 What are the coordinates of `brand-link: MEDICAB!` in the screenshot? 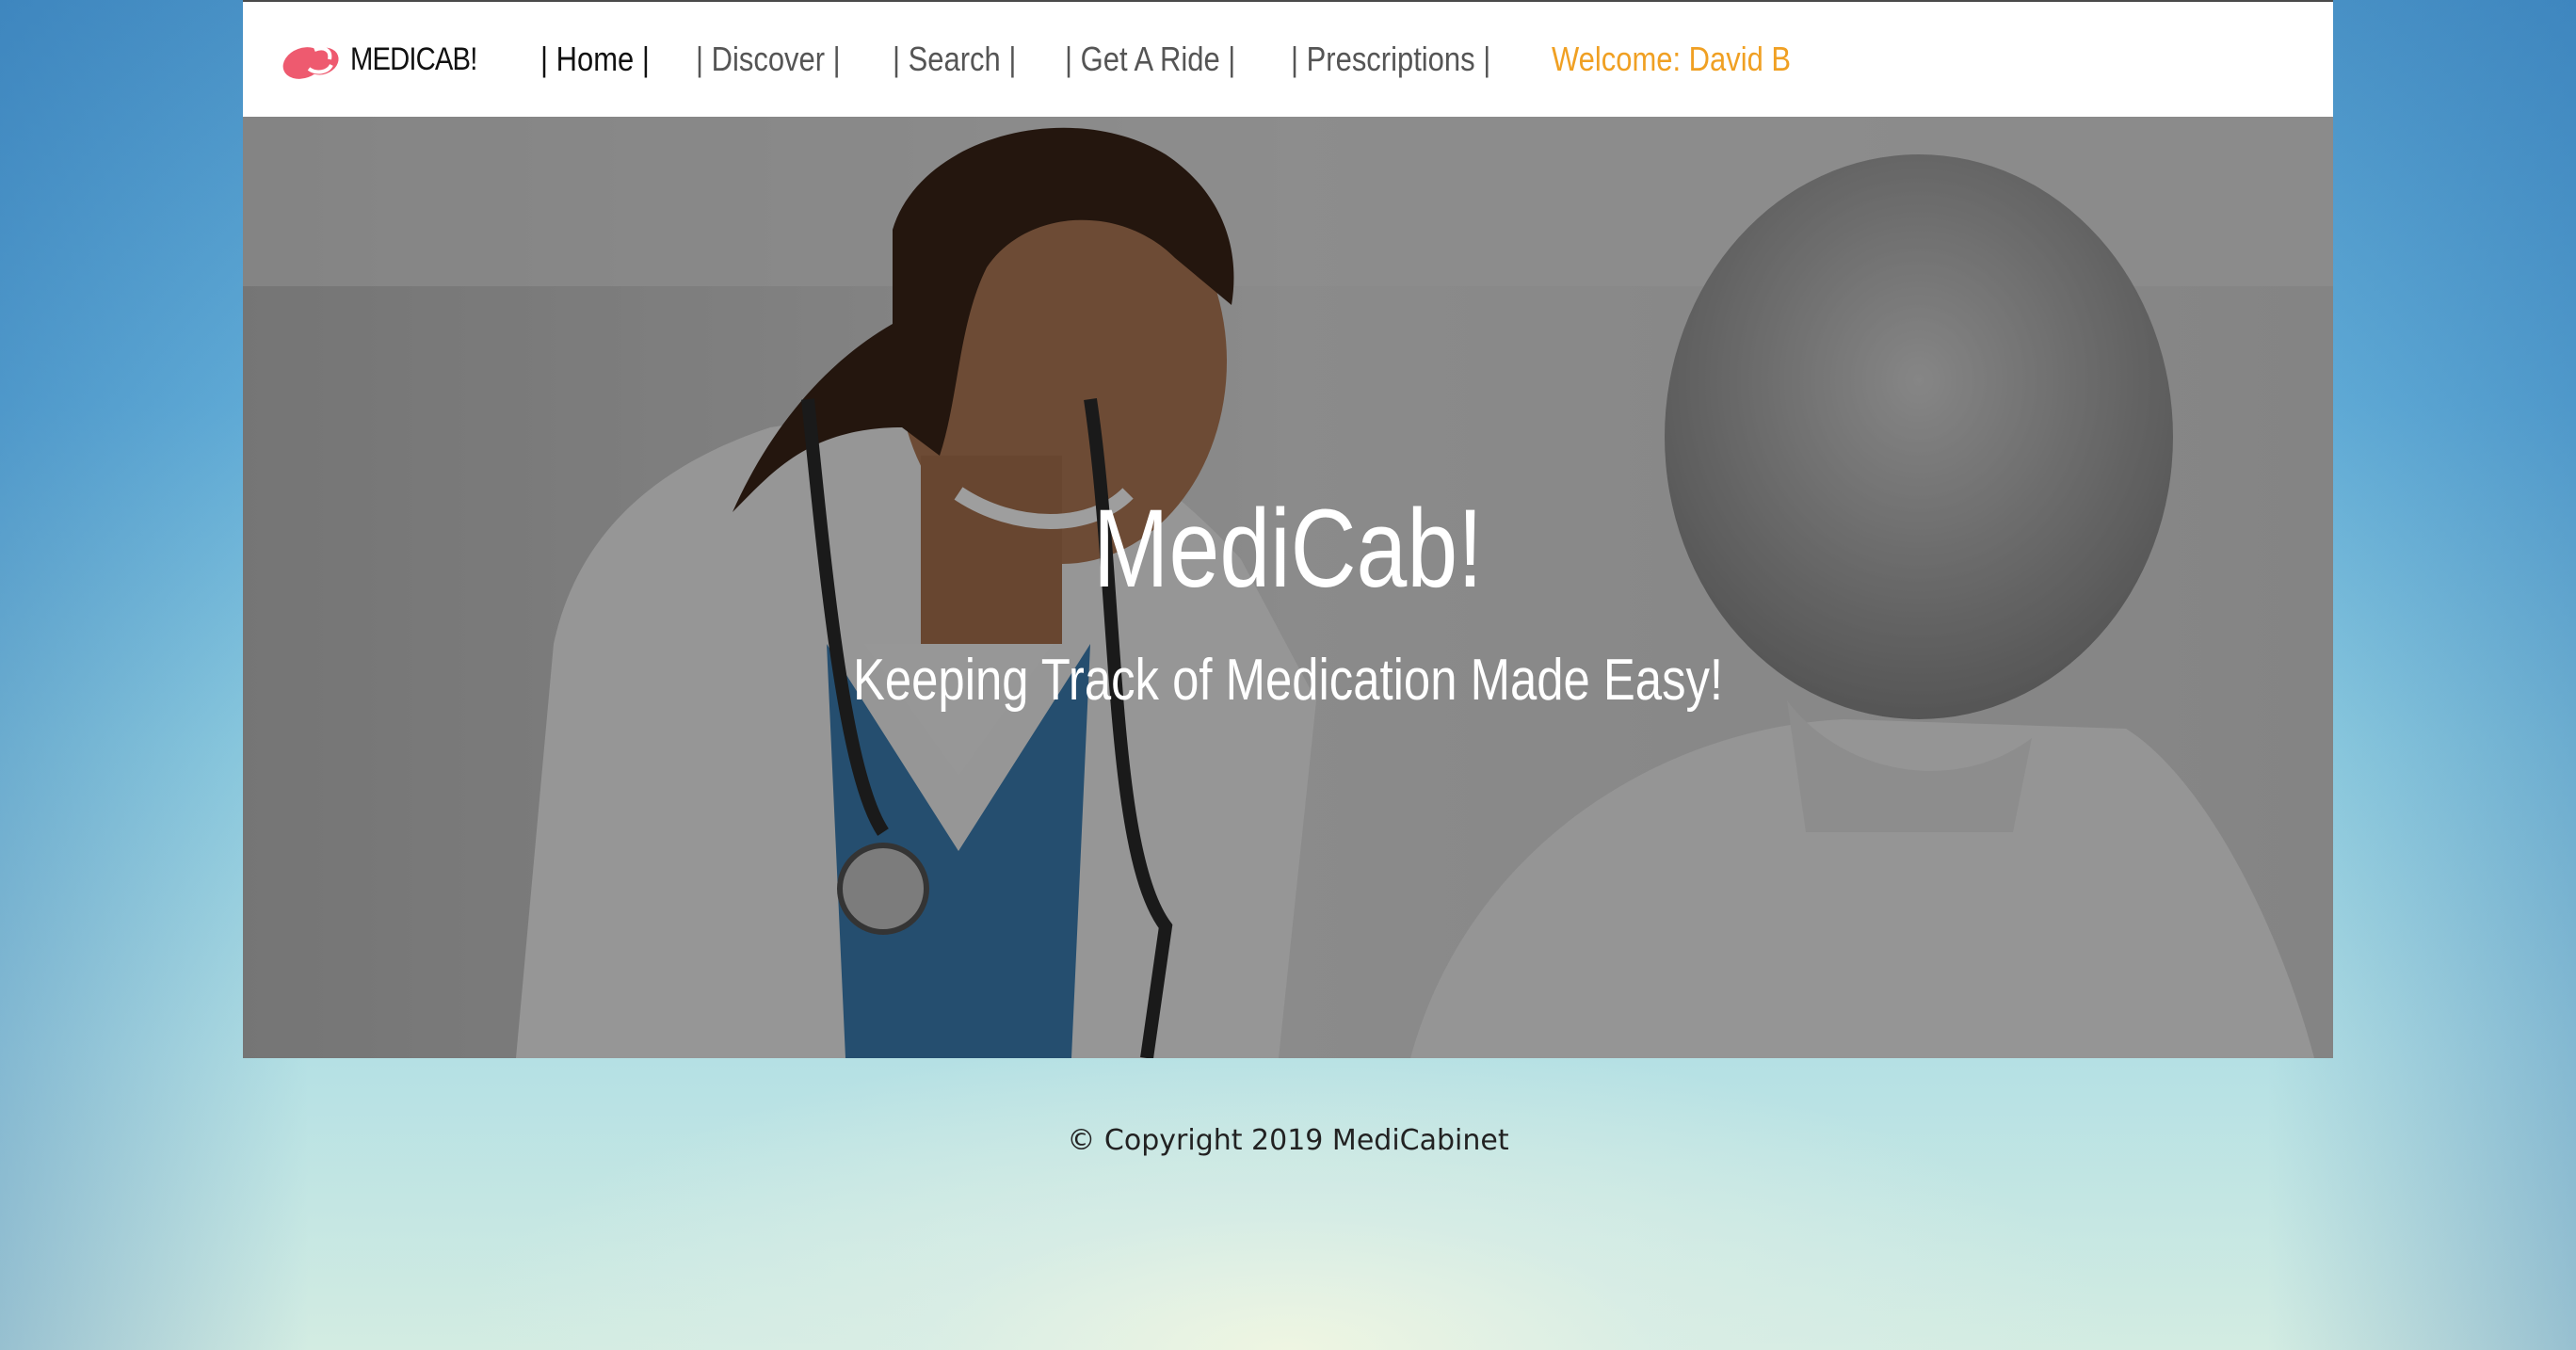 It's located at (389, 59).